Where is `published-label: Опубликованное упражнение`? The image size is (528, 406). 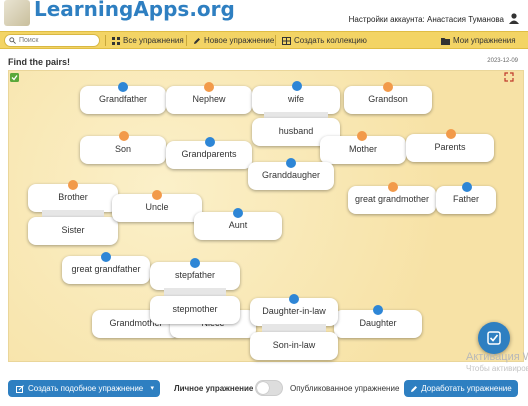
published-label: Опубликованное упражнение is located at coordinates (345, 388).